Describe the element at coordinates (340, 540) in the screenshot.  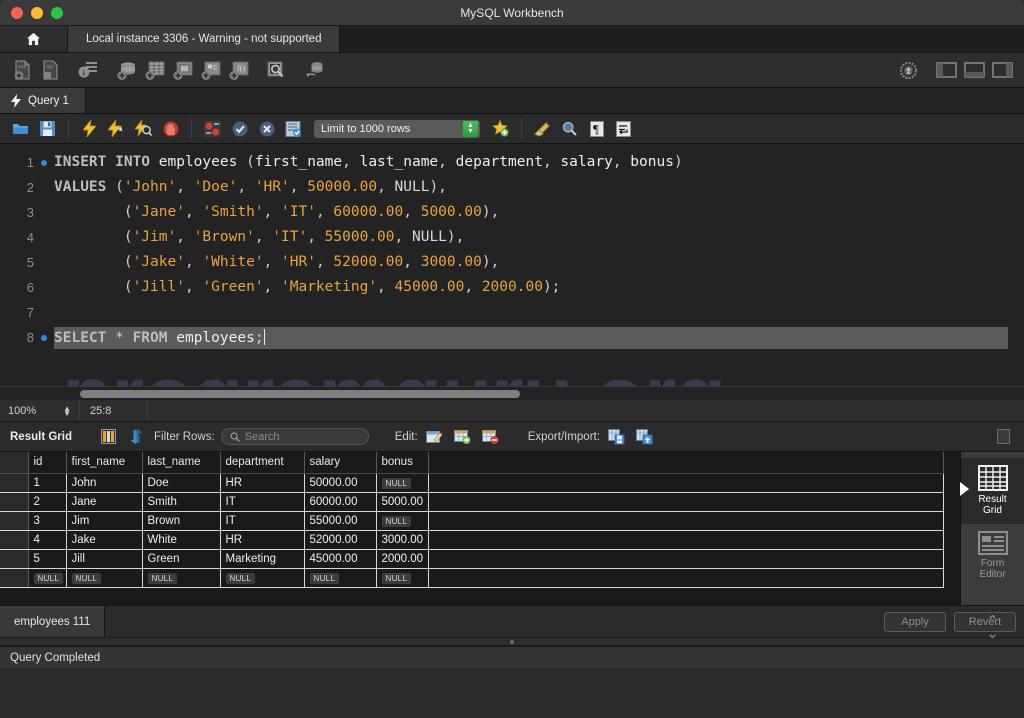
I see `table-cell: 52000.00` at that location.